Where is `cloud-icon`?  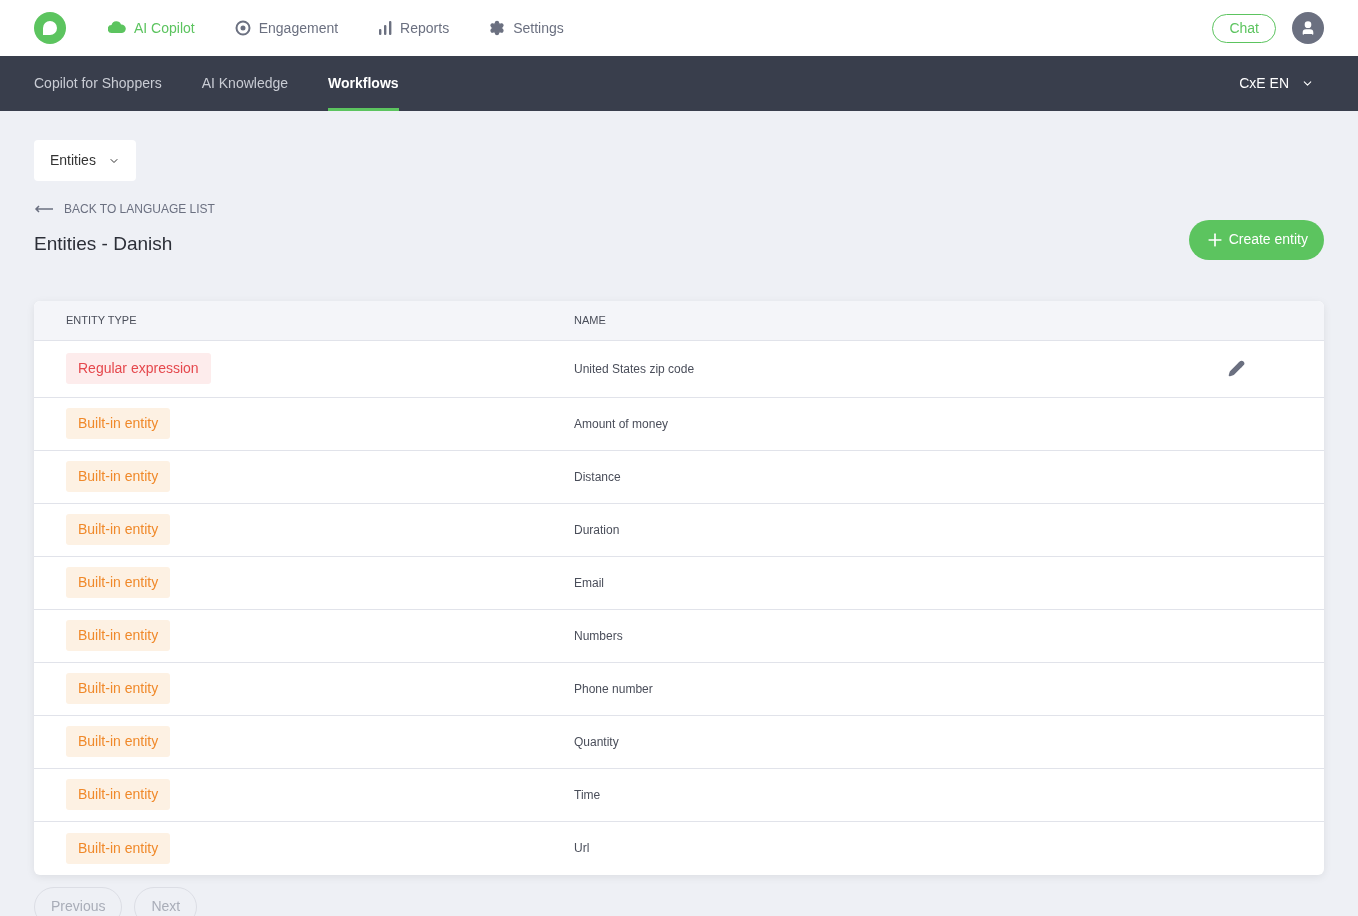
cloud-icon is located at coordinates (117, 28).